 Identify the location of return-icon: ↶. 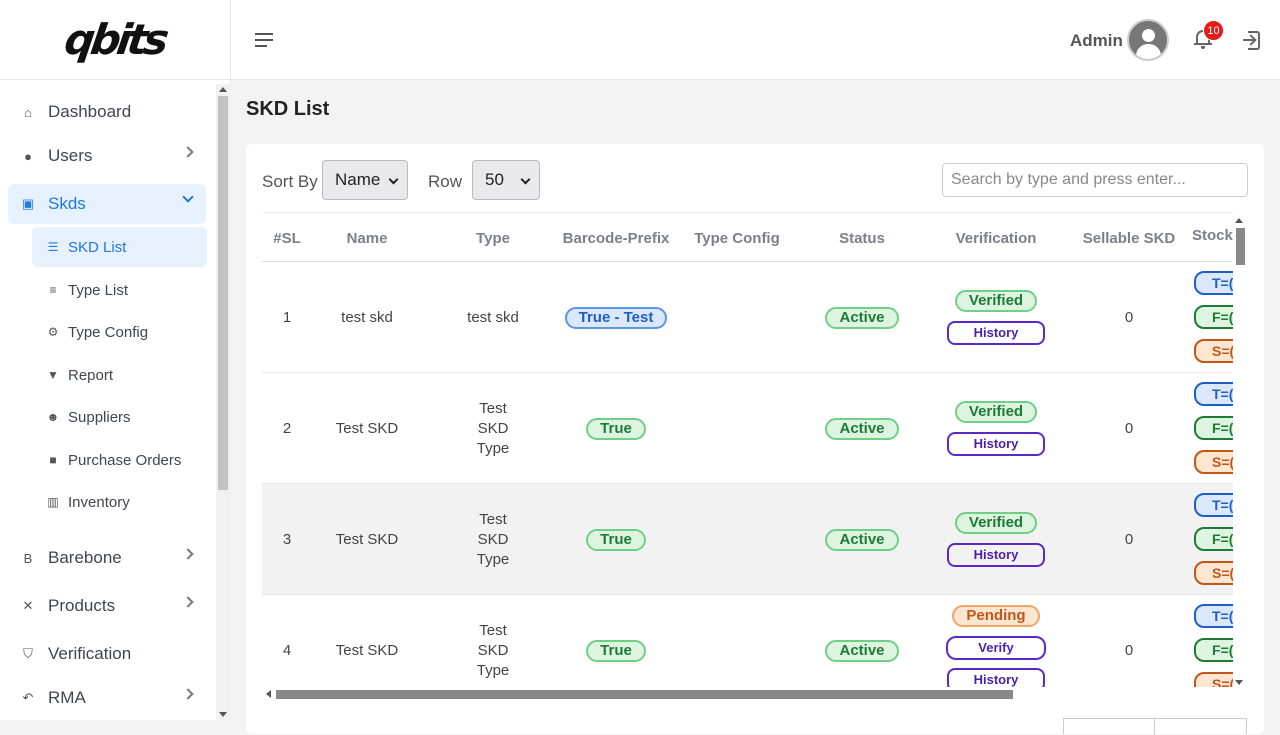
(28, 697).